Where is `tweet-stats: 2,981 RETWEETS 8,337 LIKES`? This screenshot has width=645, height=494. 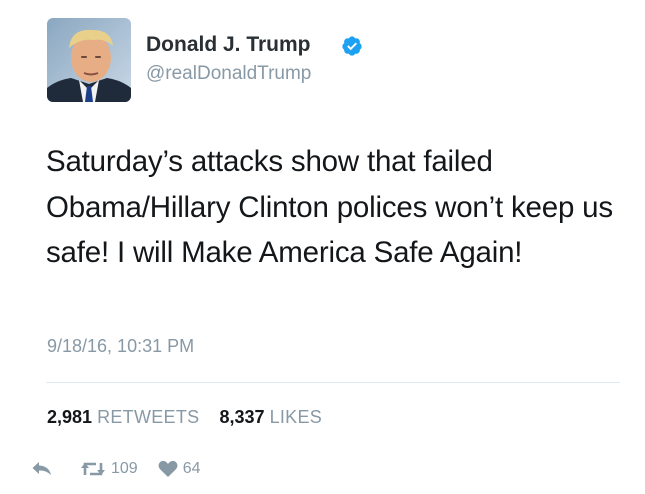
tweet-stats: 2,981 RETWEETS 8,337 LIKES is located at coordinates (184, 417).